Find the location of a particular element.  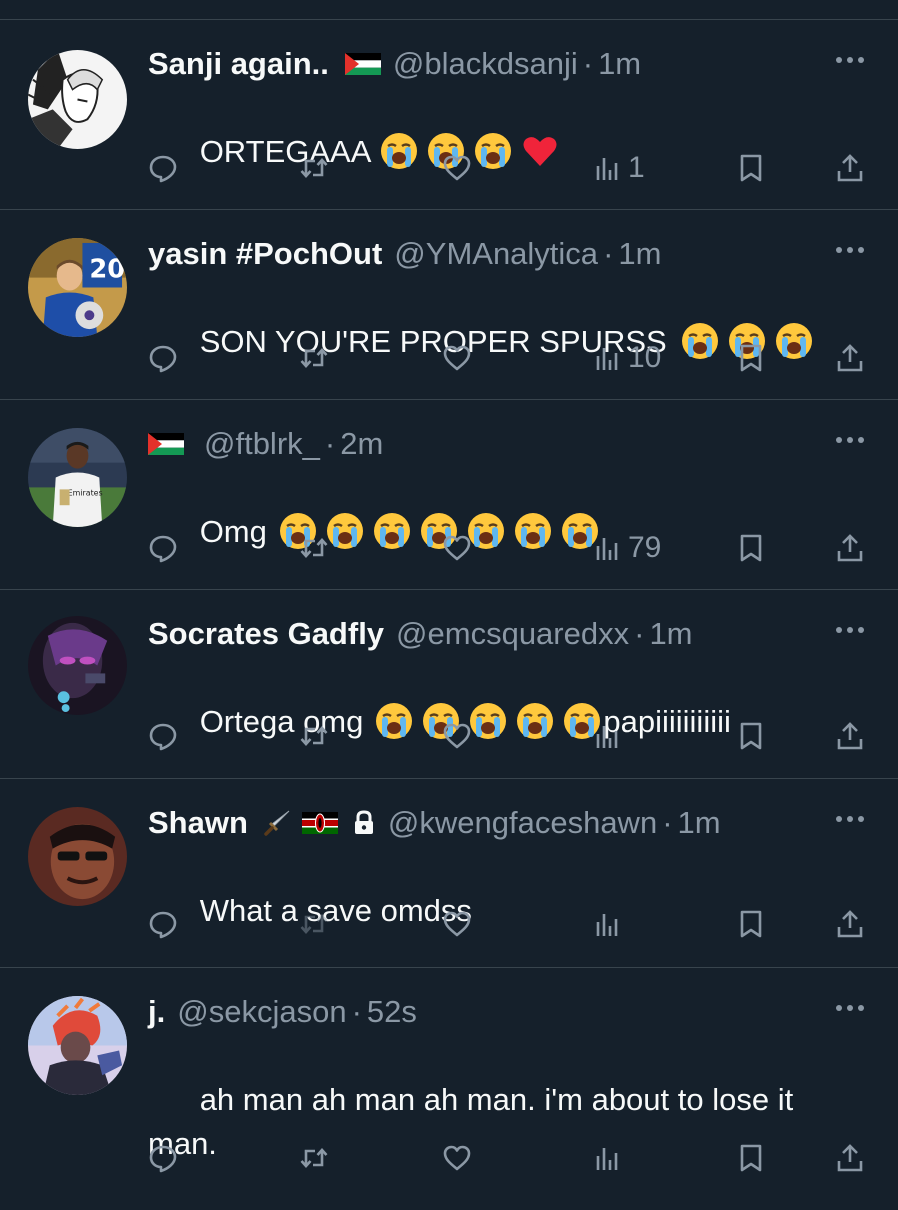

display-name: j. is located at coordinates (156, 1012).